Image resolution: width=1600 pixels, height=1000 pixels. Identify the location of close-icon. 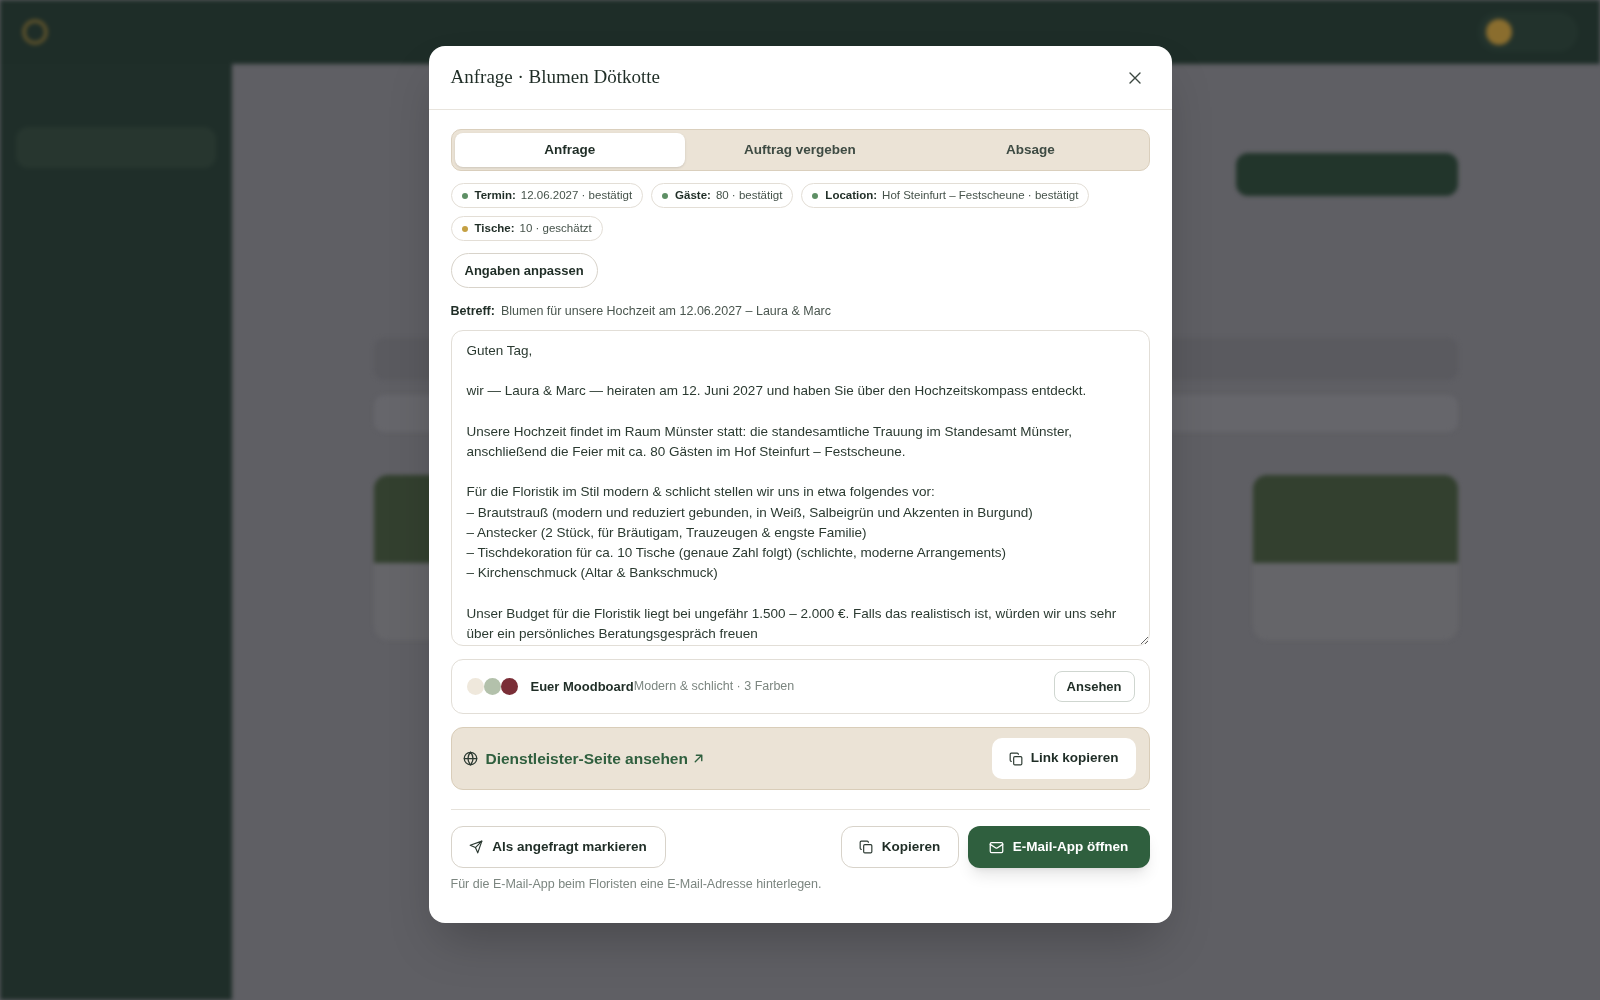
(1134, 77).